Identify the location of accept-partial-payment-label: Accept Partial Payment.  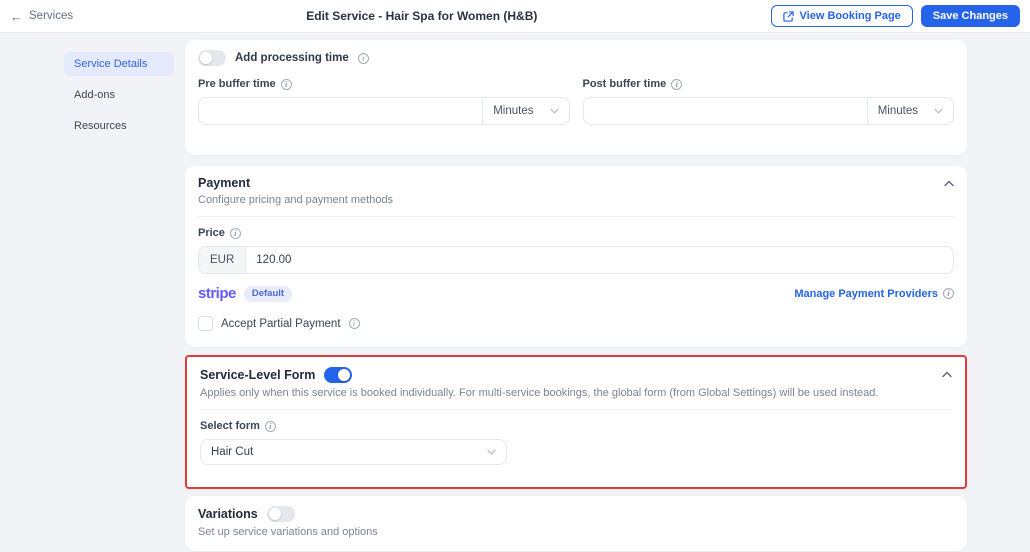
(281, 323).